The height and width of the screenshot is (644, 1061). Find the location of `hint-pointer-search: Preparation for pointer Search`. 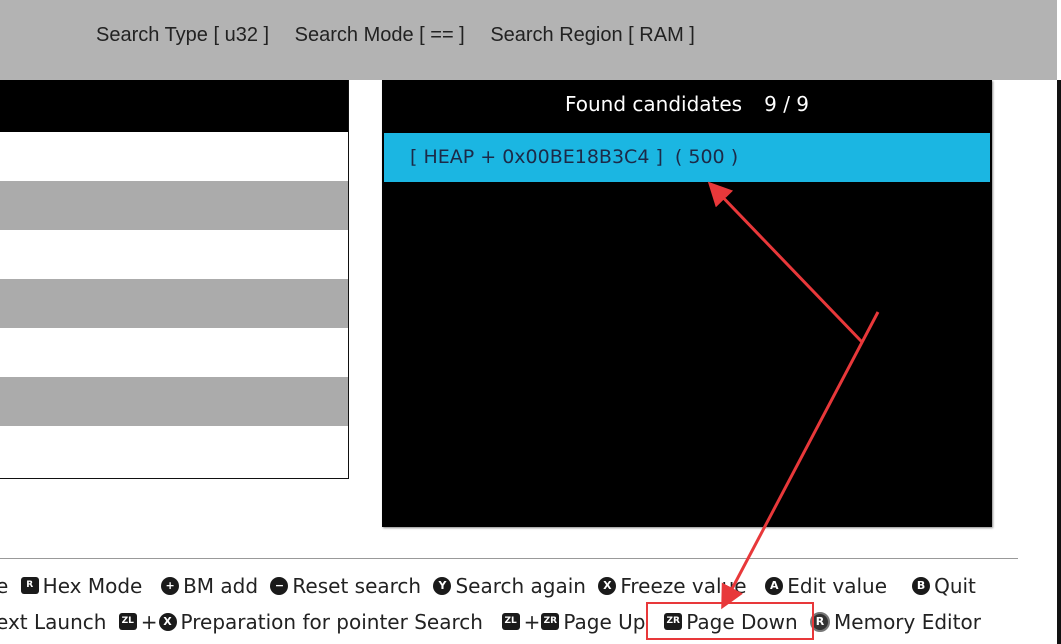

hint-pointer-search: Preparation for pointer Search is located at coordinates (331, 621).